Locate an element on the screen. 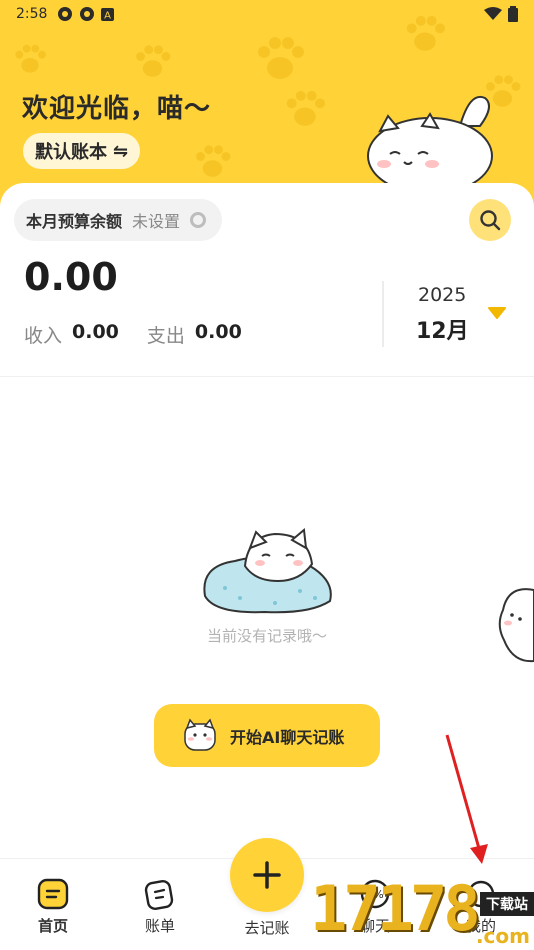 This screenshot has width=534, height=950. svg-text: A is located at coordinates (108, 15).